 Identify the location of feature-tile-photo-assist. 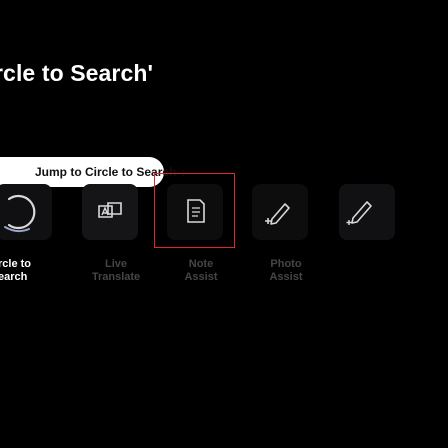
(280, 212).